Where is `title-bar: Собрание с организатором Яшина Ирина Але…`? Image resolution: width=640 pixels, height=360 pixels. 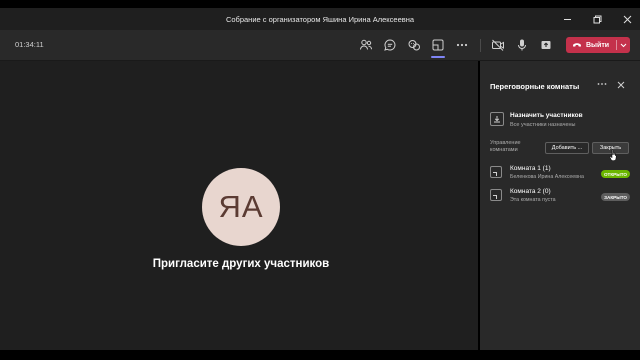
title-bar: Собрание с организатором Яшина Ирина Але… is located at coordinates (320, 19).